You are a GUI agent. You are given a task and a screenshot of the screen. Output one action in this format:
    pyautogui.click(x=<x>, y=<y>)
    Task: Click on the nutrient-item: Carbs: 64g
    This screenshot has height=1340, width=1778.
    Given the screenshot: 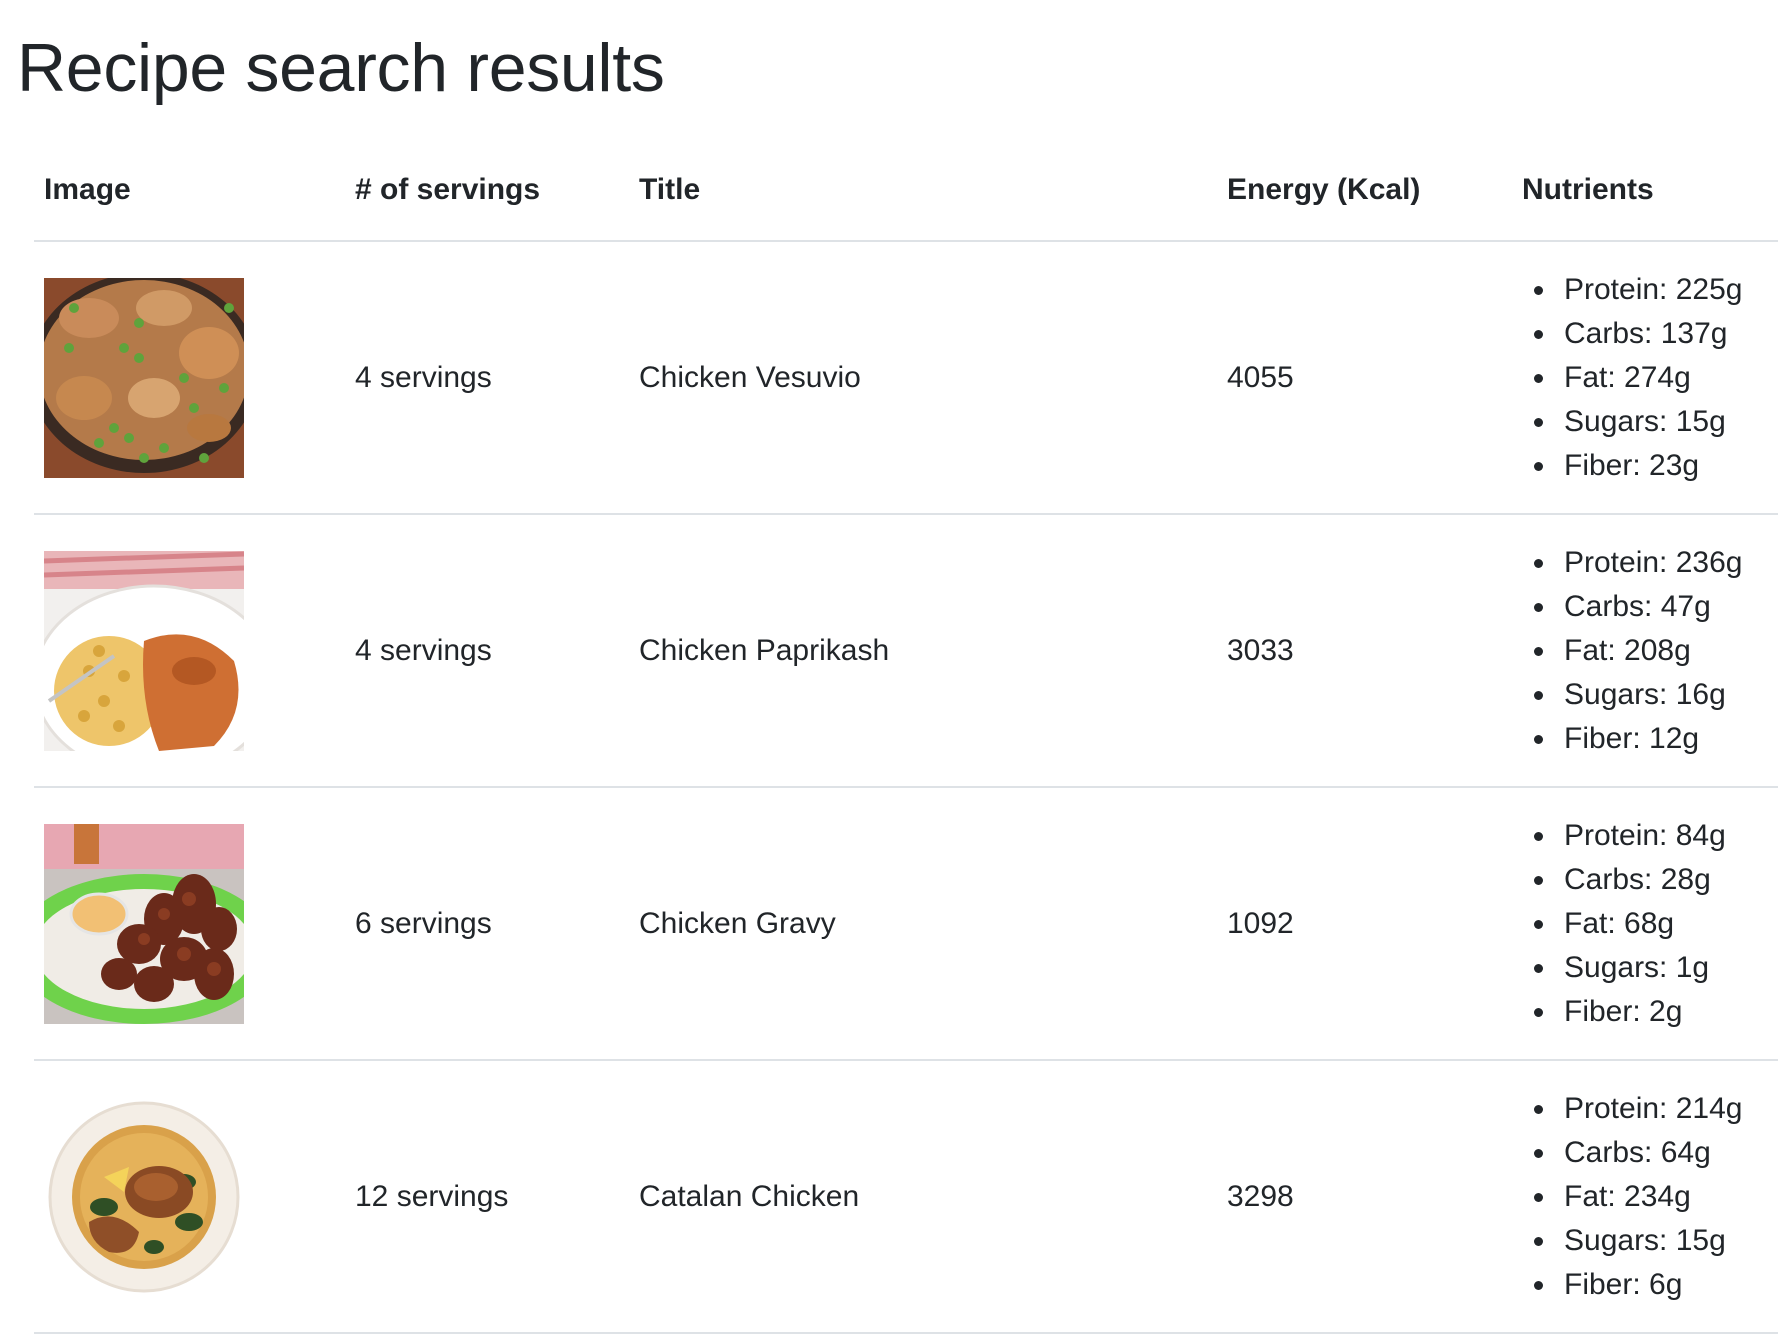 What is the action you would take?
    pyautogui.click(x=1651, y=1153)
    